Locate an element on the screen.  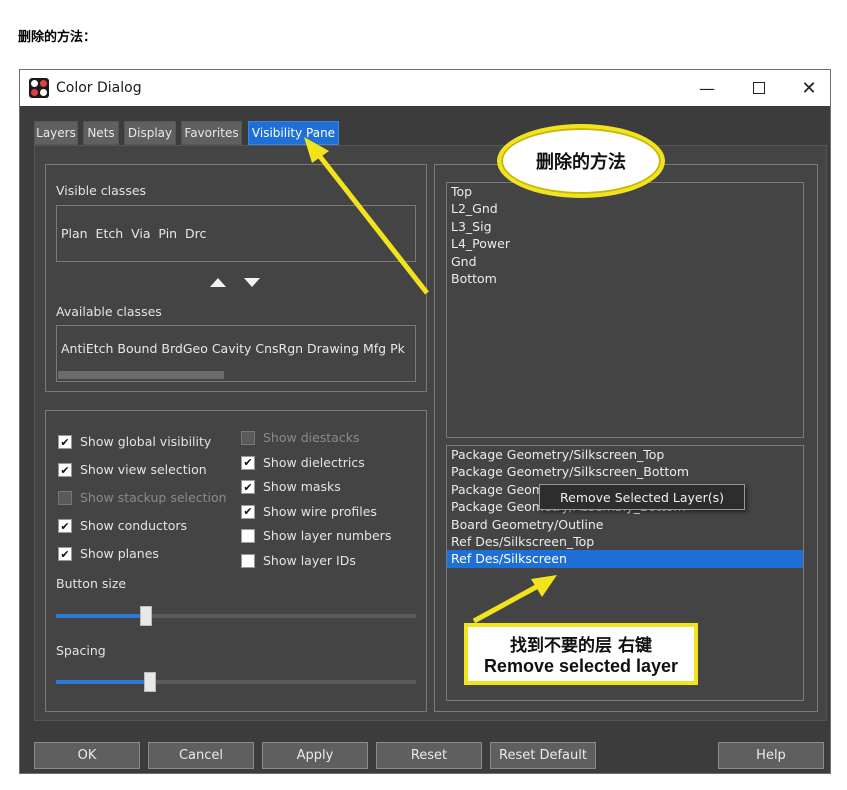
callout-instruction-line1: 找到不要的层 右键 is located at coordinates (581, 646).